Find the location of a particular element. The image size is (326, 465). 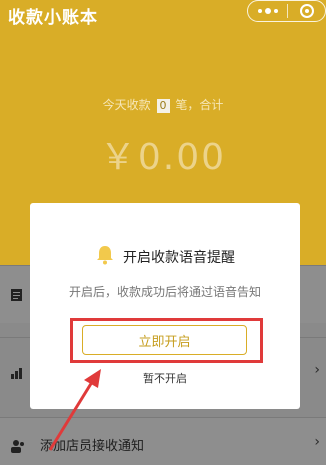

add-staff-label: 添加店员接收通知 is located at coordinates (92, 446).